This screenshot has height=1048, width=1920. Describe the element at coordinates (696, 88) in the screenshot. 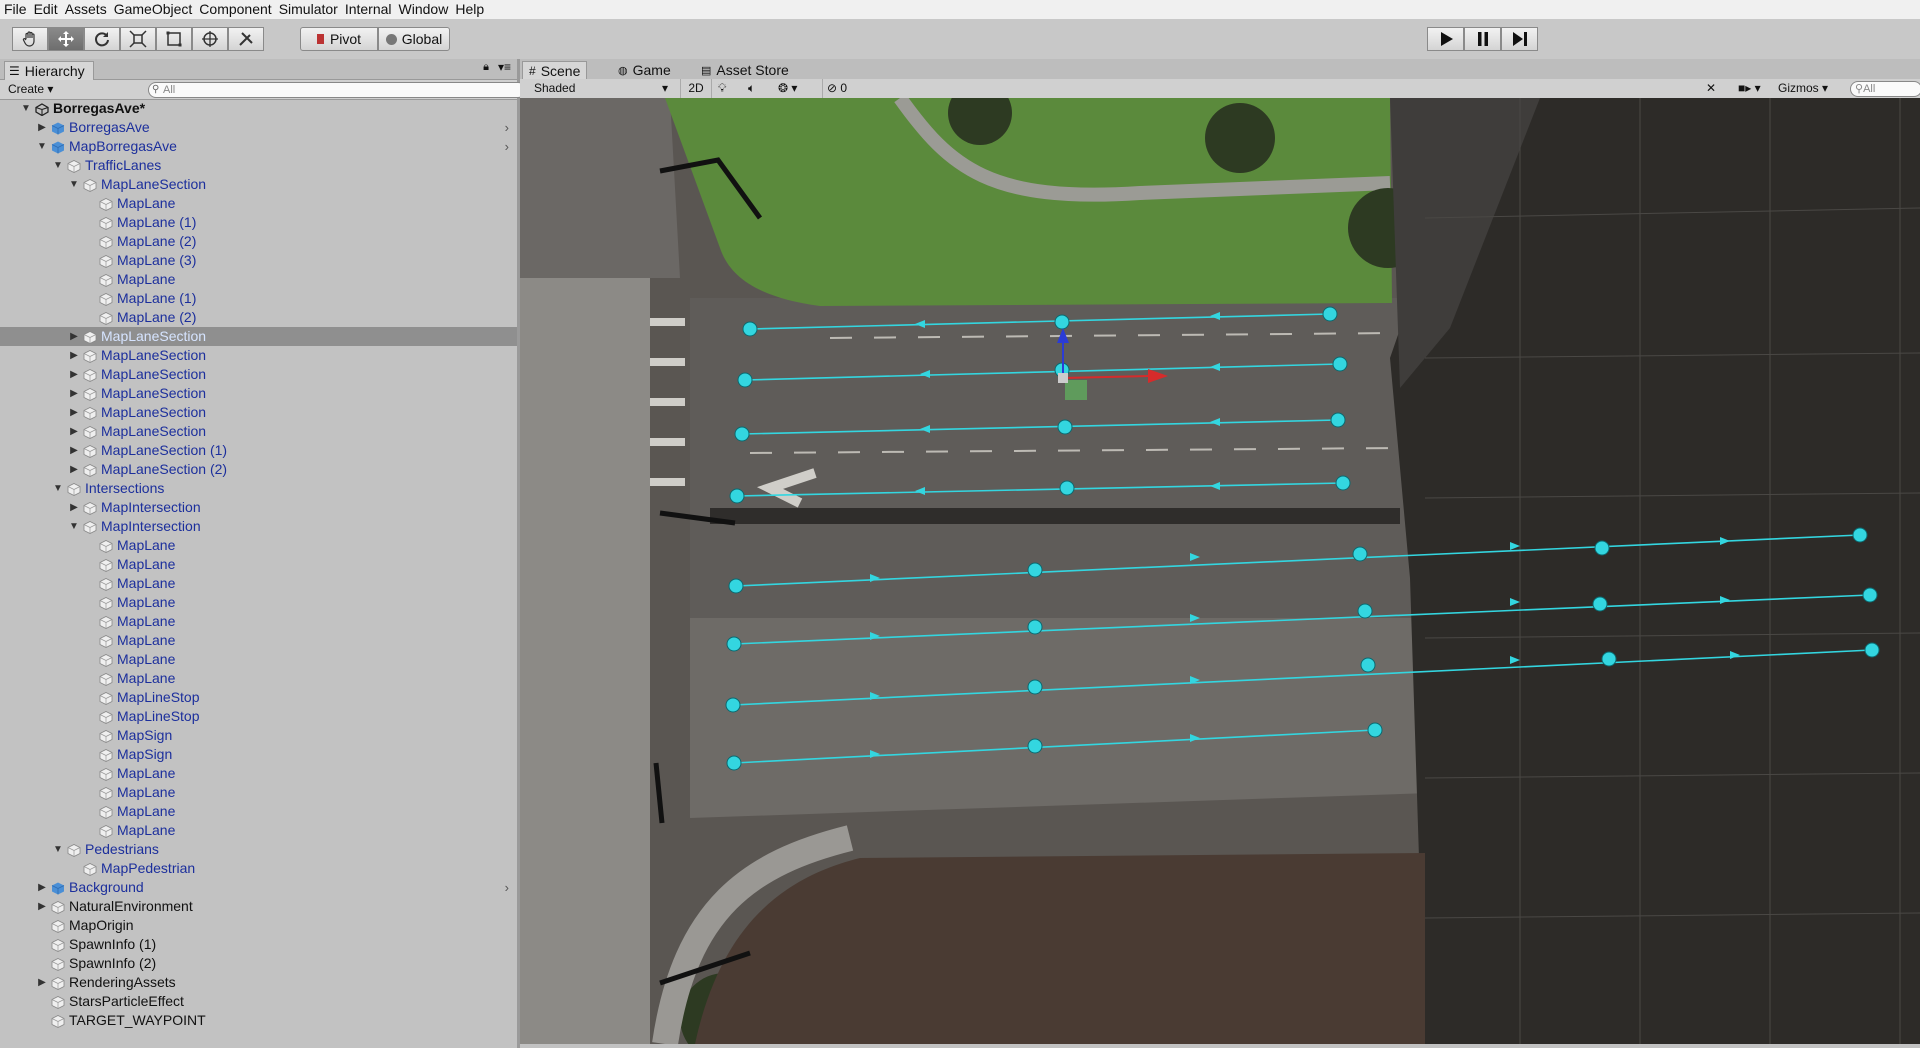

I see `2d-toggle: 2D` at that location.